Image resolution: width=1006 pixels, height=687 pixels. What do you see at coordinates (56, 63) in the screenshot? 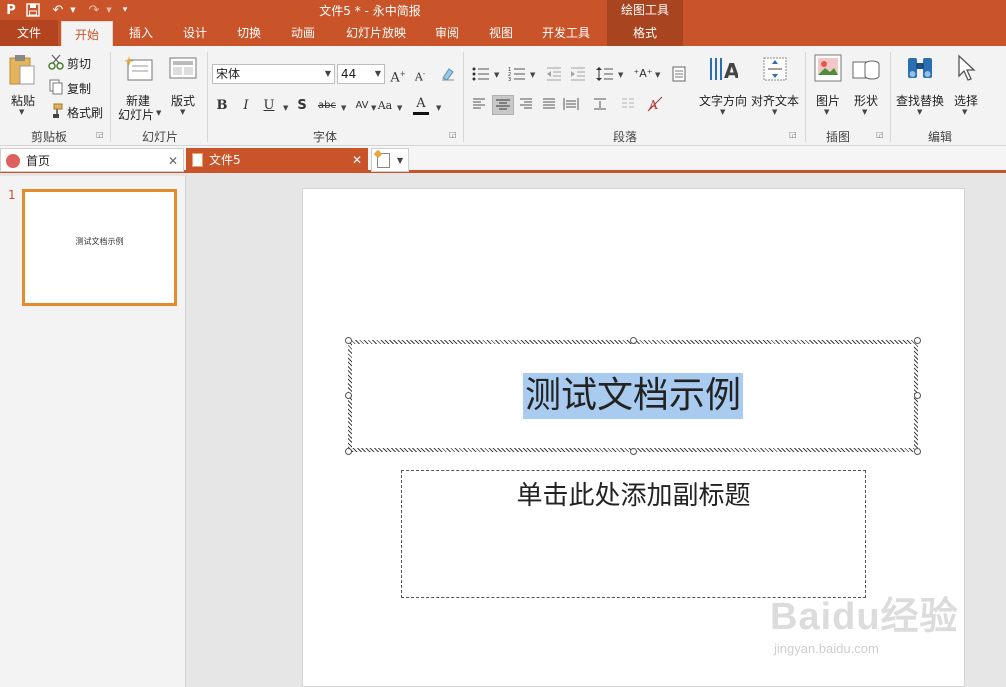
I see `cut-icon` at bounding box center [56, 63].